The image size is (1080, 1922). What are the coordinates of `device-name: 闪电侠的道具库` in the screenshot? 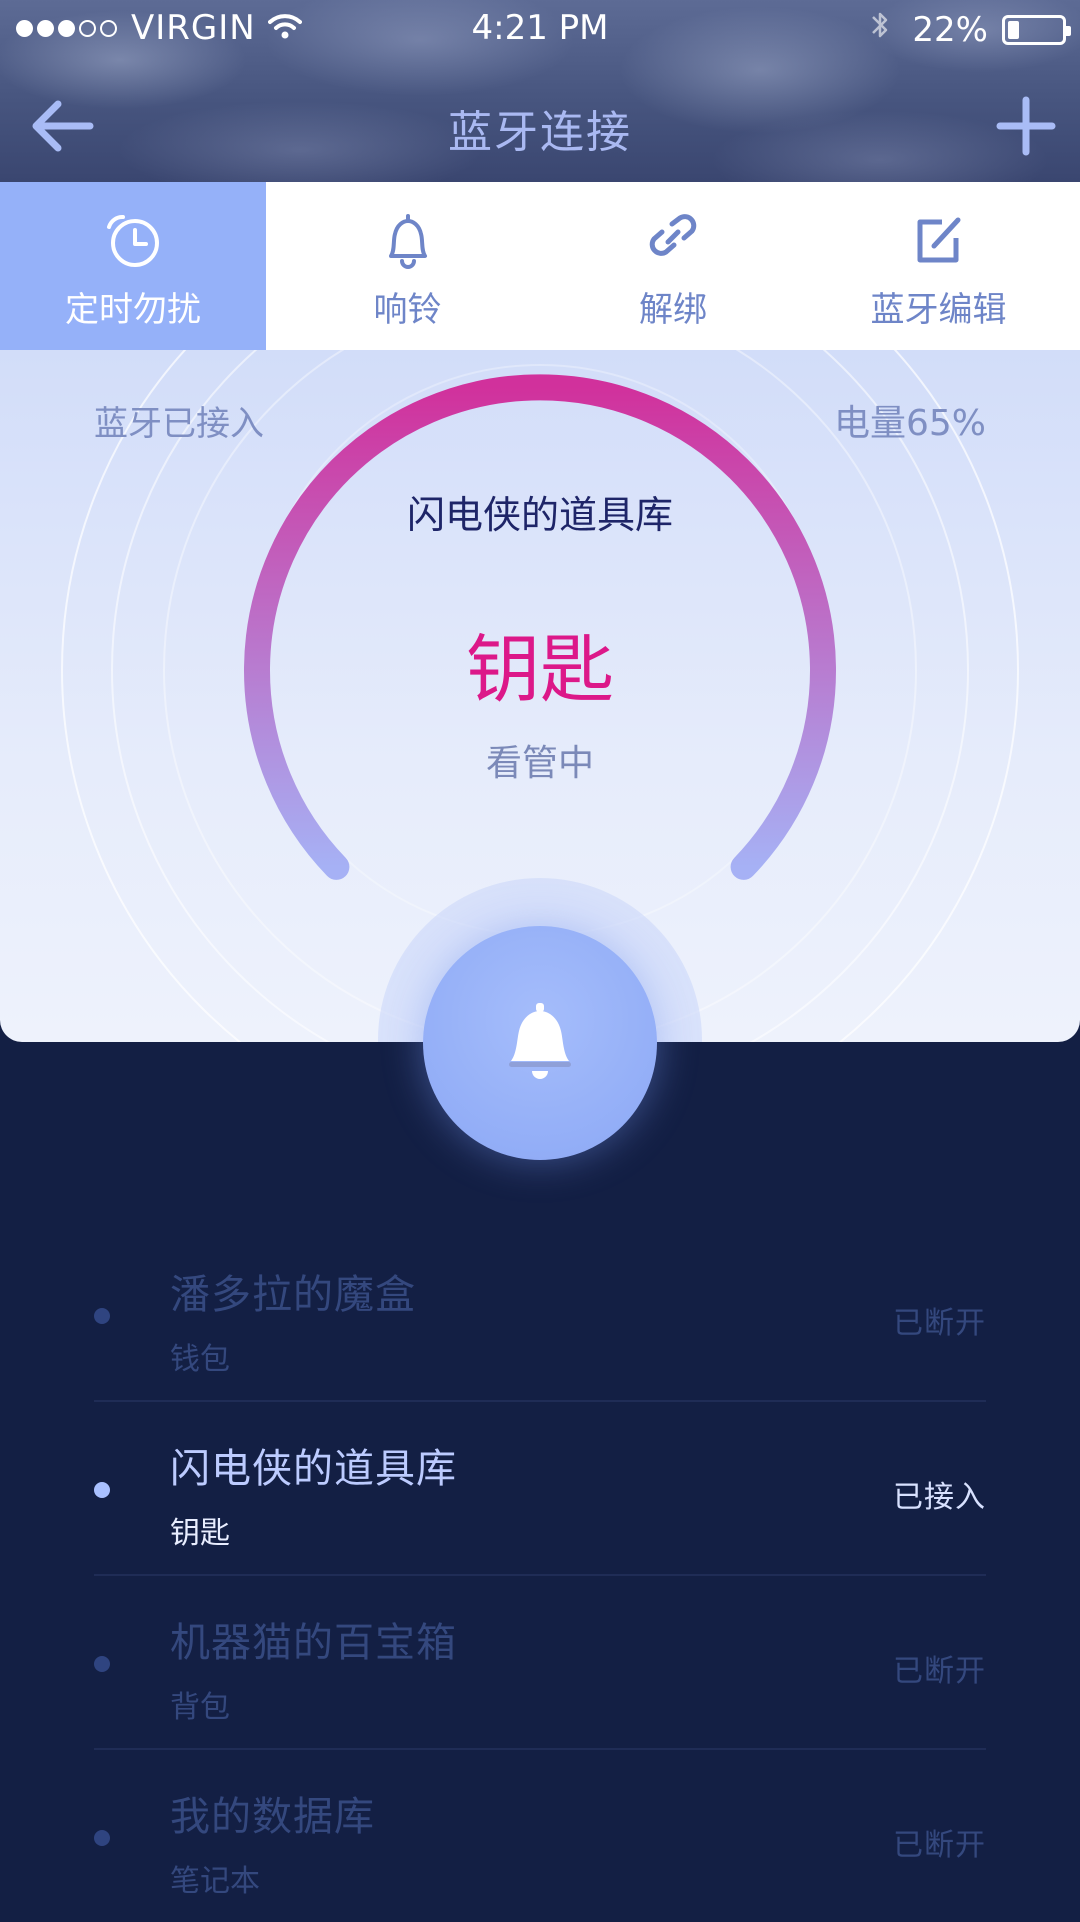 It's located at (539, 515).